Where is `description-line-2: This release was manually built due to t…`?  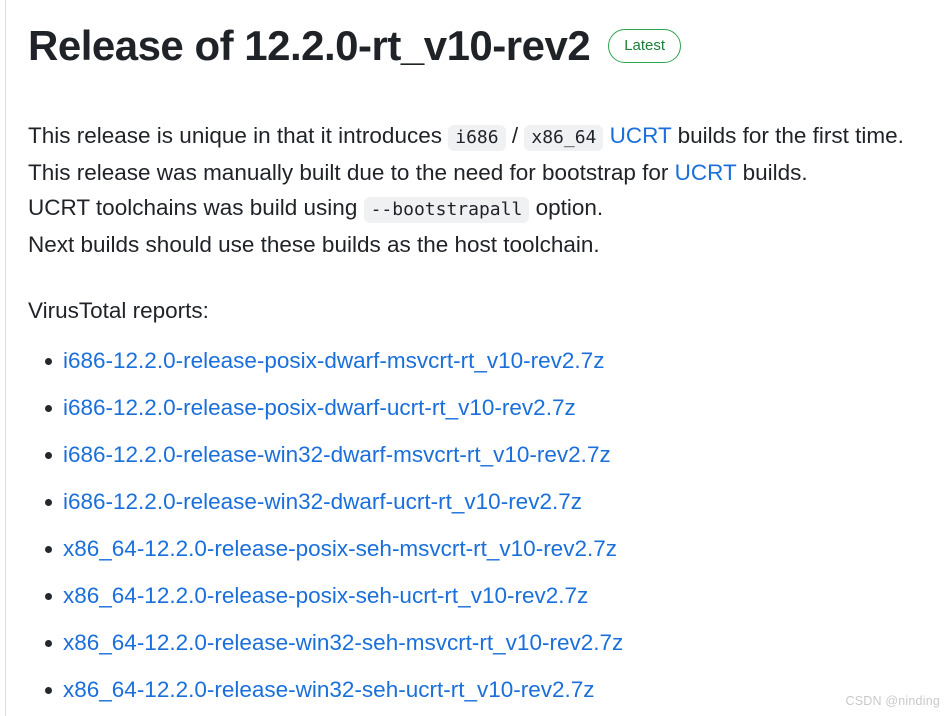
description-line-2: This release was manually built due to t… is located at coordinates (485, 172).